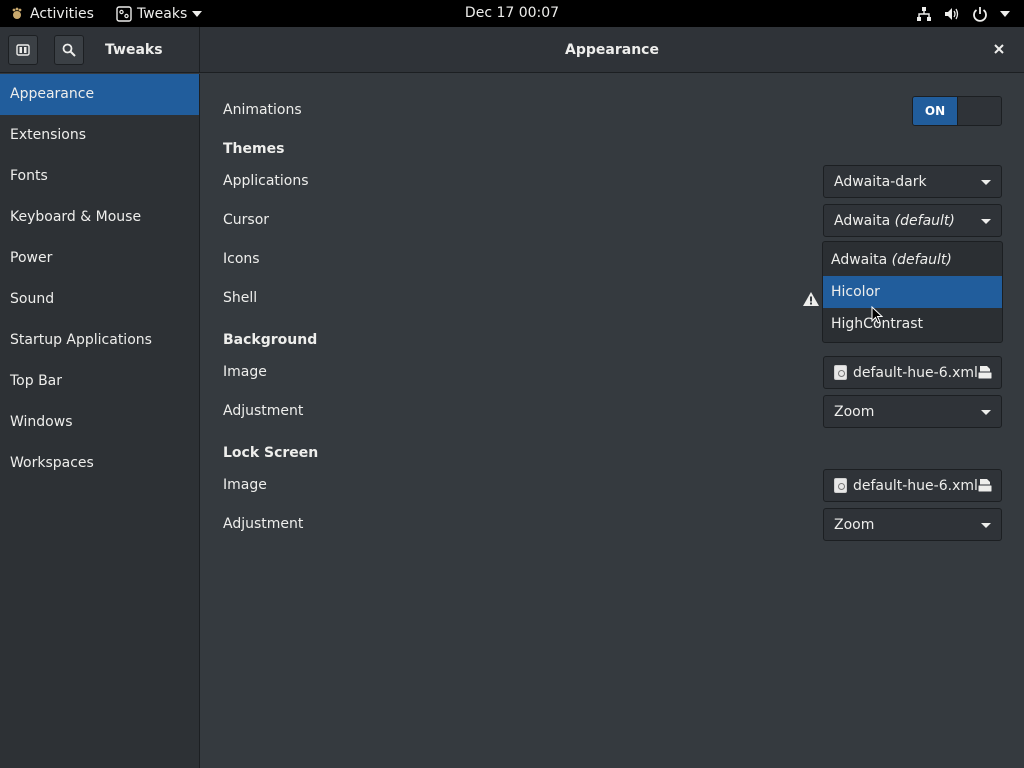 Image resolution: width=1024 pixels, height=768 pixels. What do you see at coordinates (935, 111) in the screenshot?
I see `switch-on-label: ON` at bounding box center [935, 111].